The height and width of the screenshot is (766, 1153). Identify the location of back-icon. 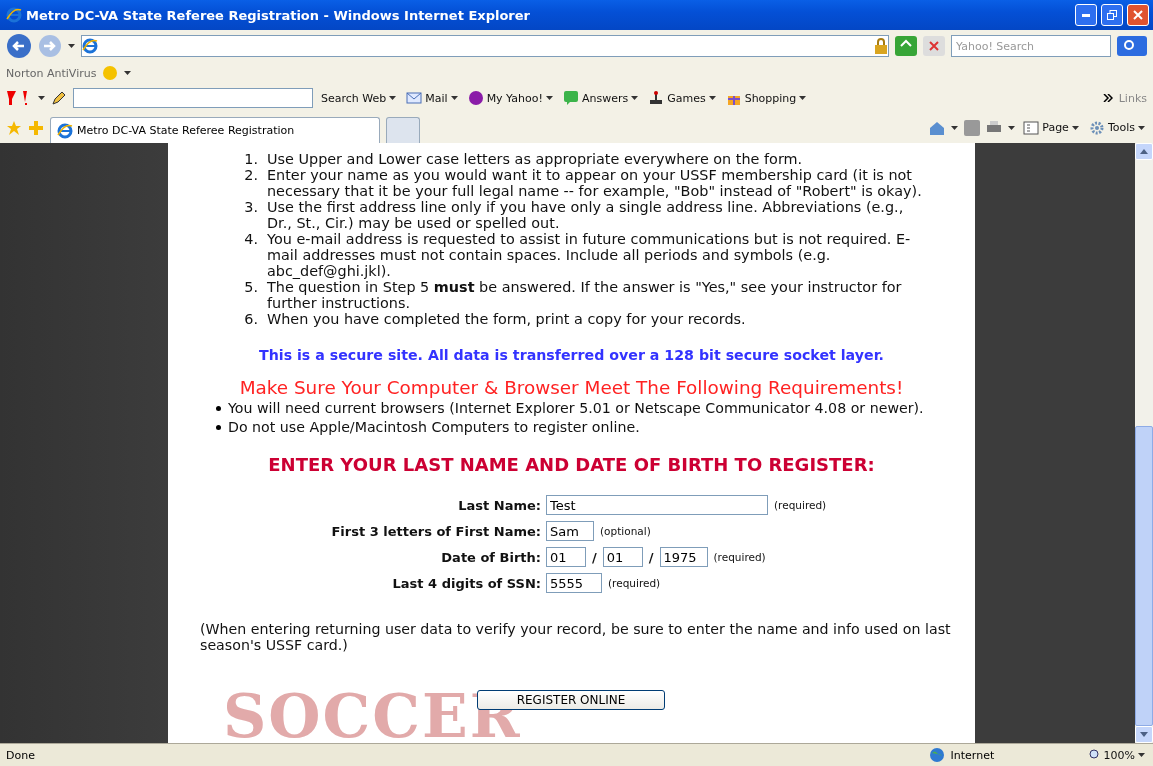
(19, 46).